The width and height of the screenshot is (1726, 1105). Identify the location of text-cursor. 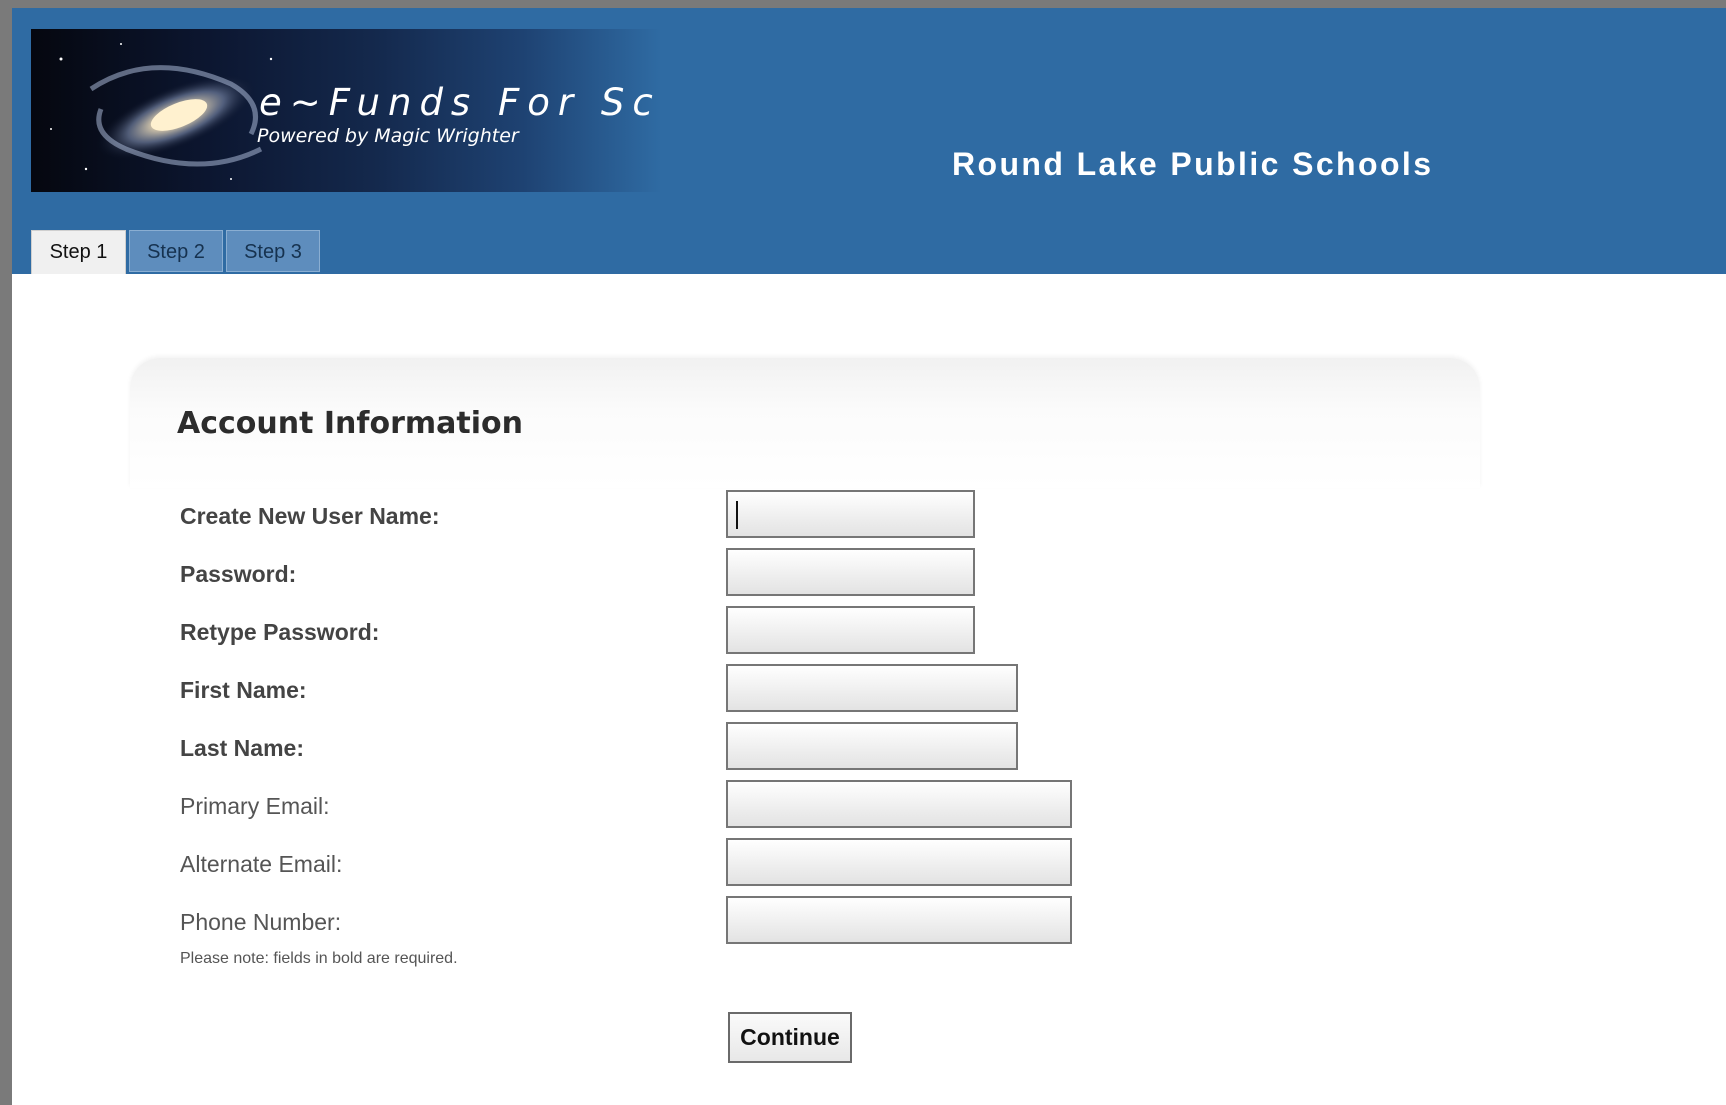
(737, 515).